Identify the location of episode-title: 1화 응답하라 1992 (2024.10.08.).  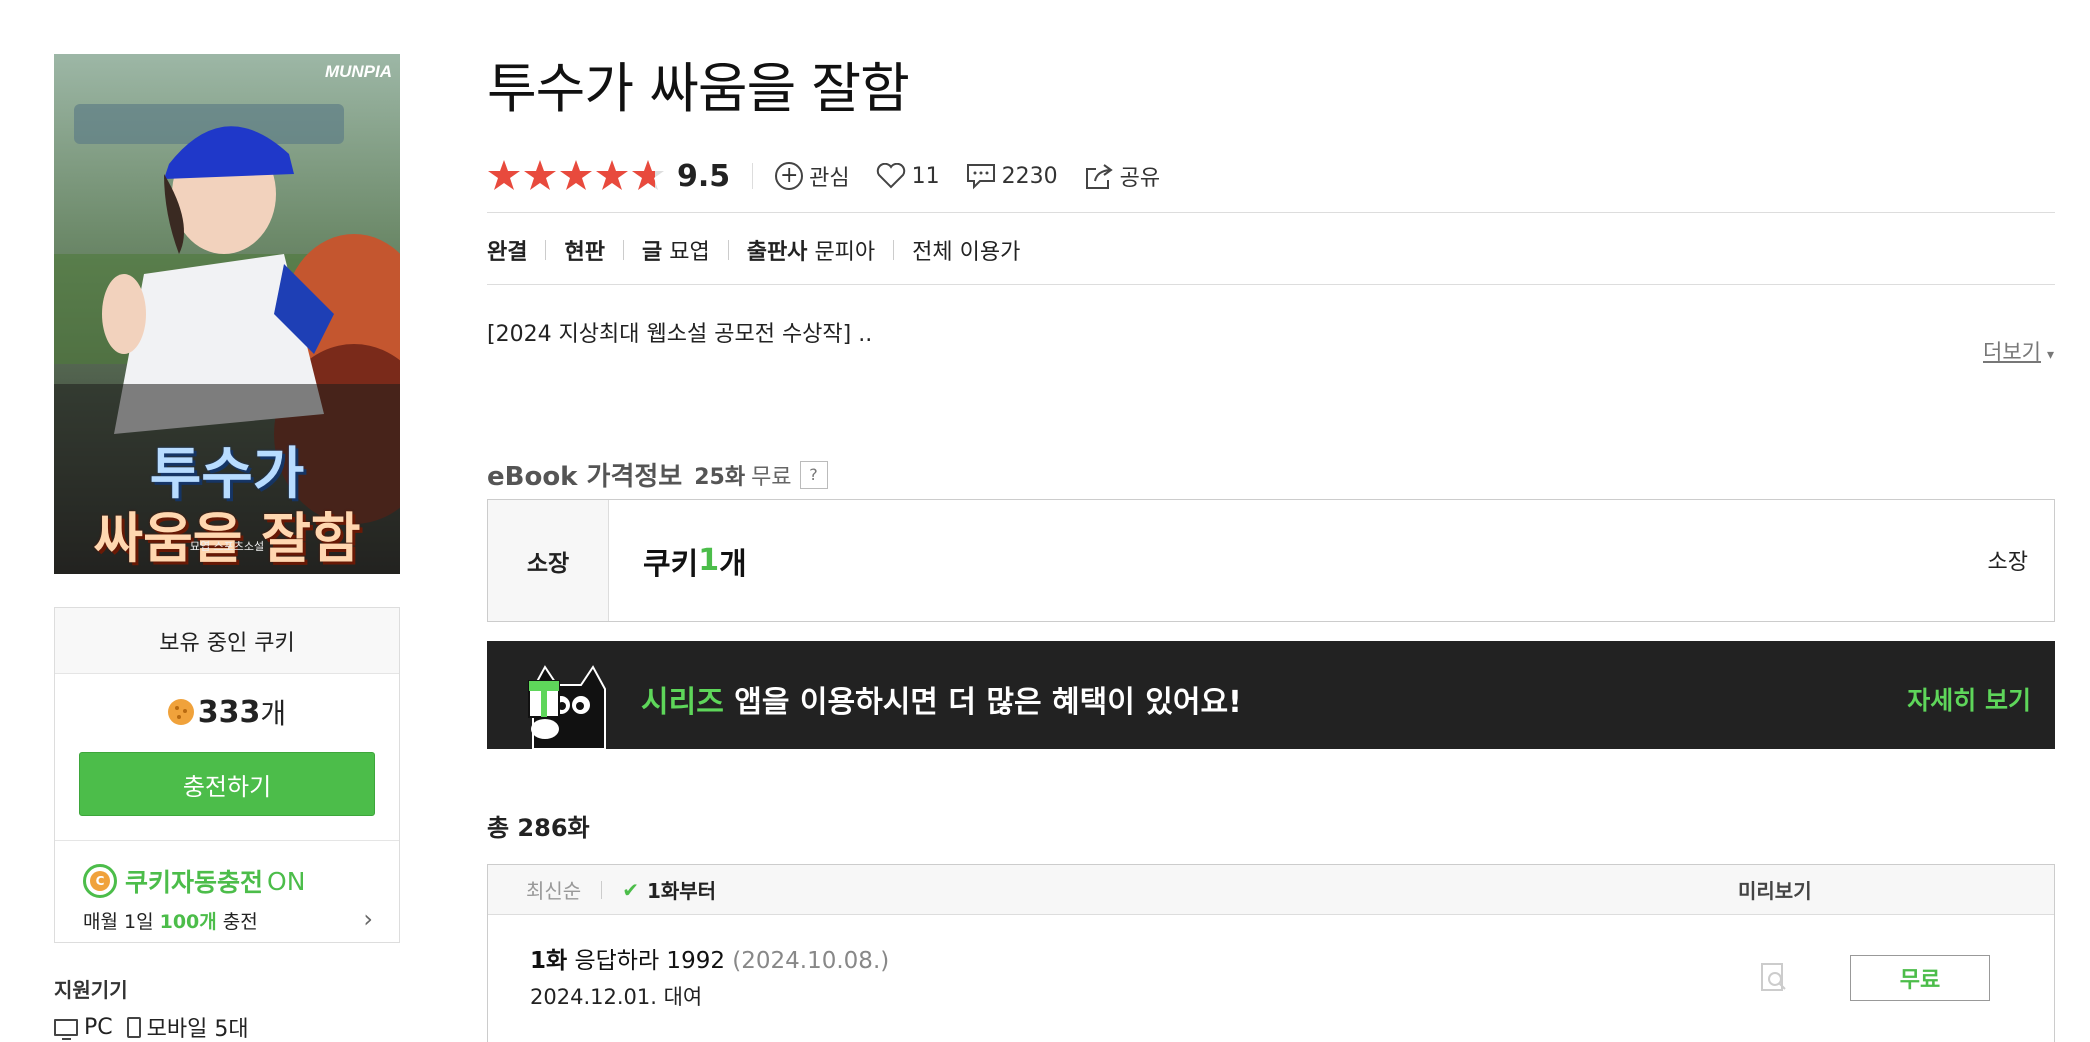
(709, 958).